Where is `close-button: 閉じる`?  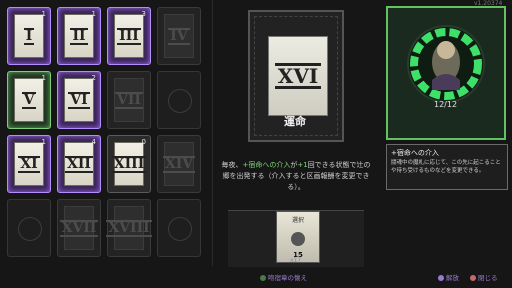 close-button: 閉じる is located at coordinates (484, 277).